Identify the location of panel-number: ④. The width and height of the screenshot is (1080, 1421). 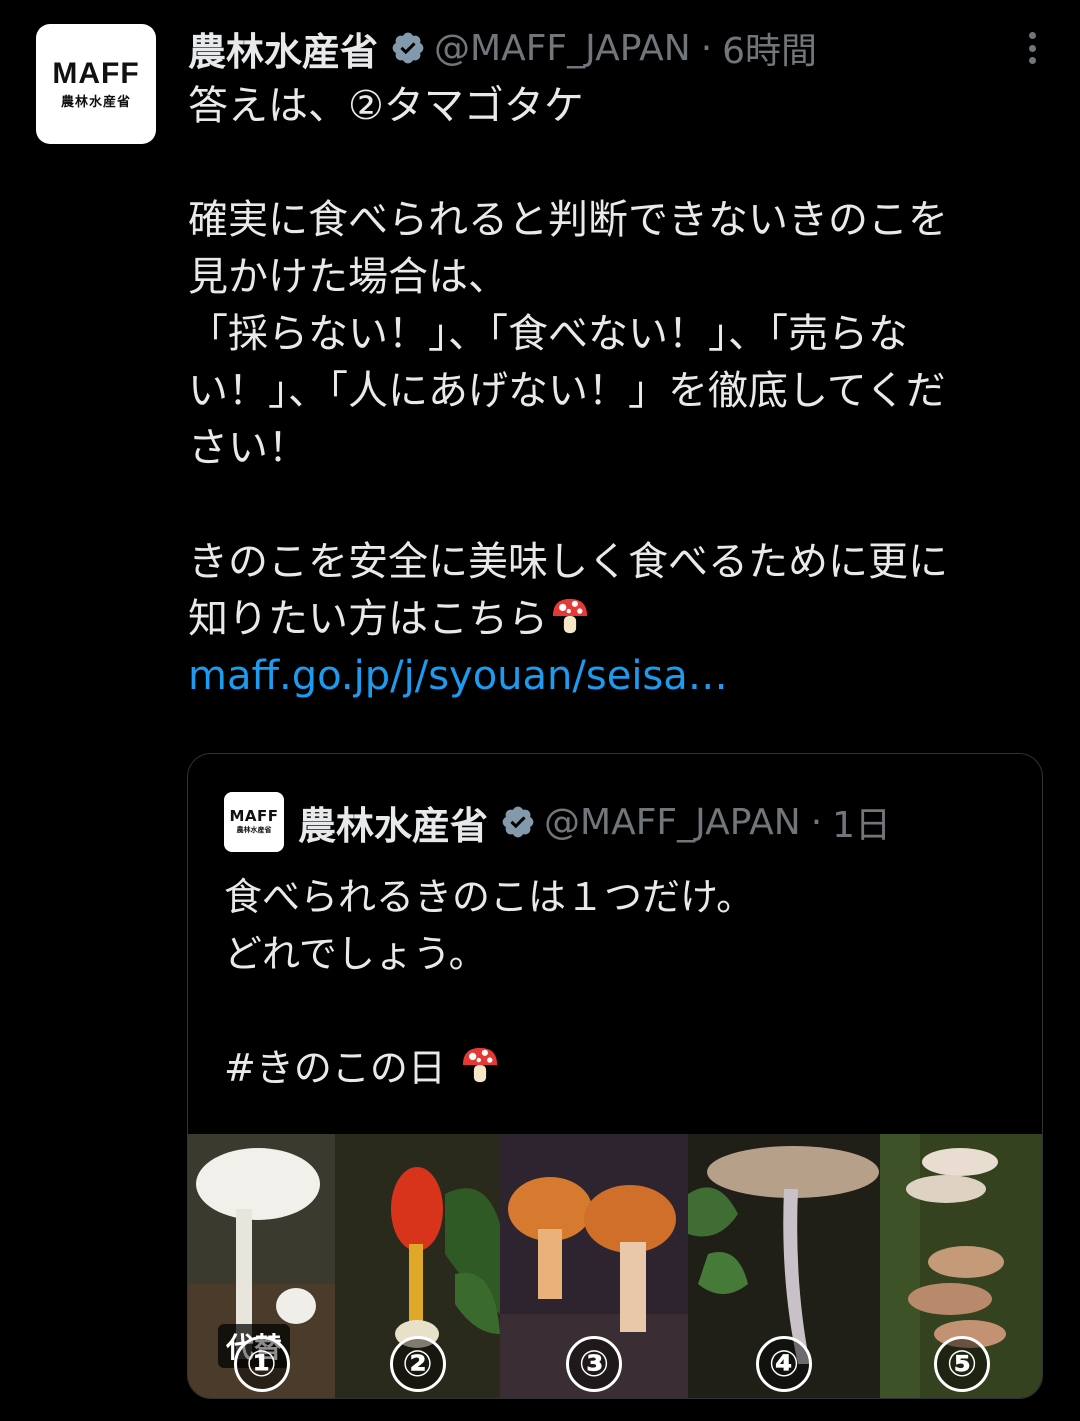
(784, 1364).